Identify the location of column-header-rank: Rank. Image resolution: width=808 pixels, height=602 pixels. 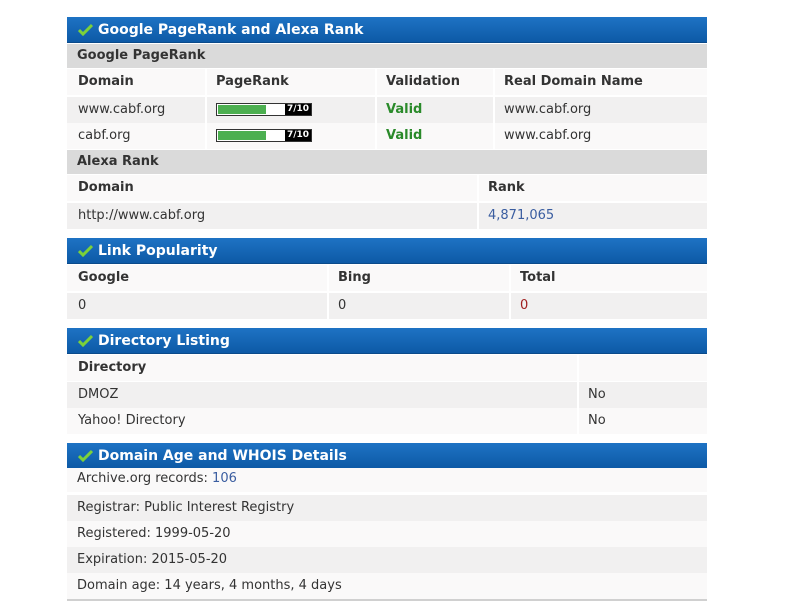
(506, 187).